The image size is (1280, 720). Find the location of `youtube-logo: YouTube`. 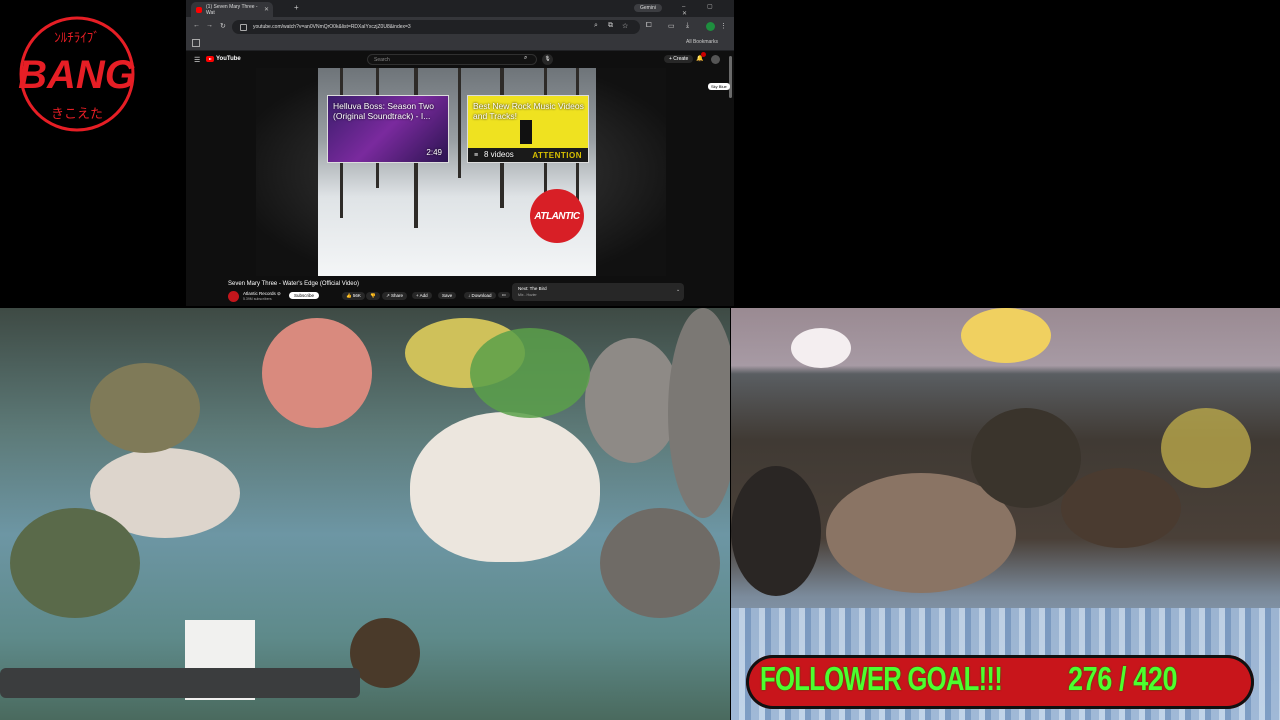

youtube-logo: YouTube is located at coordinates (223, 59).